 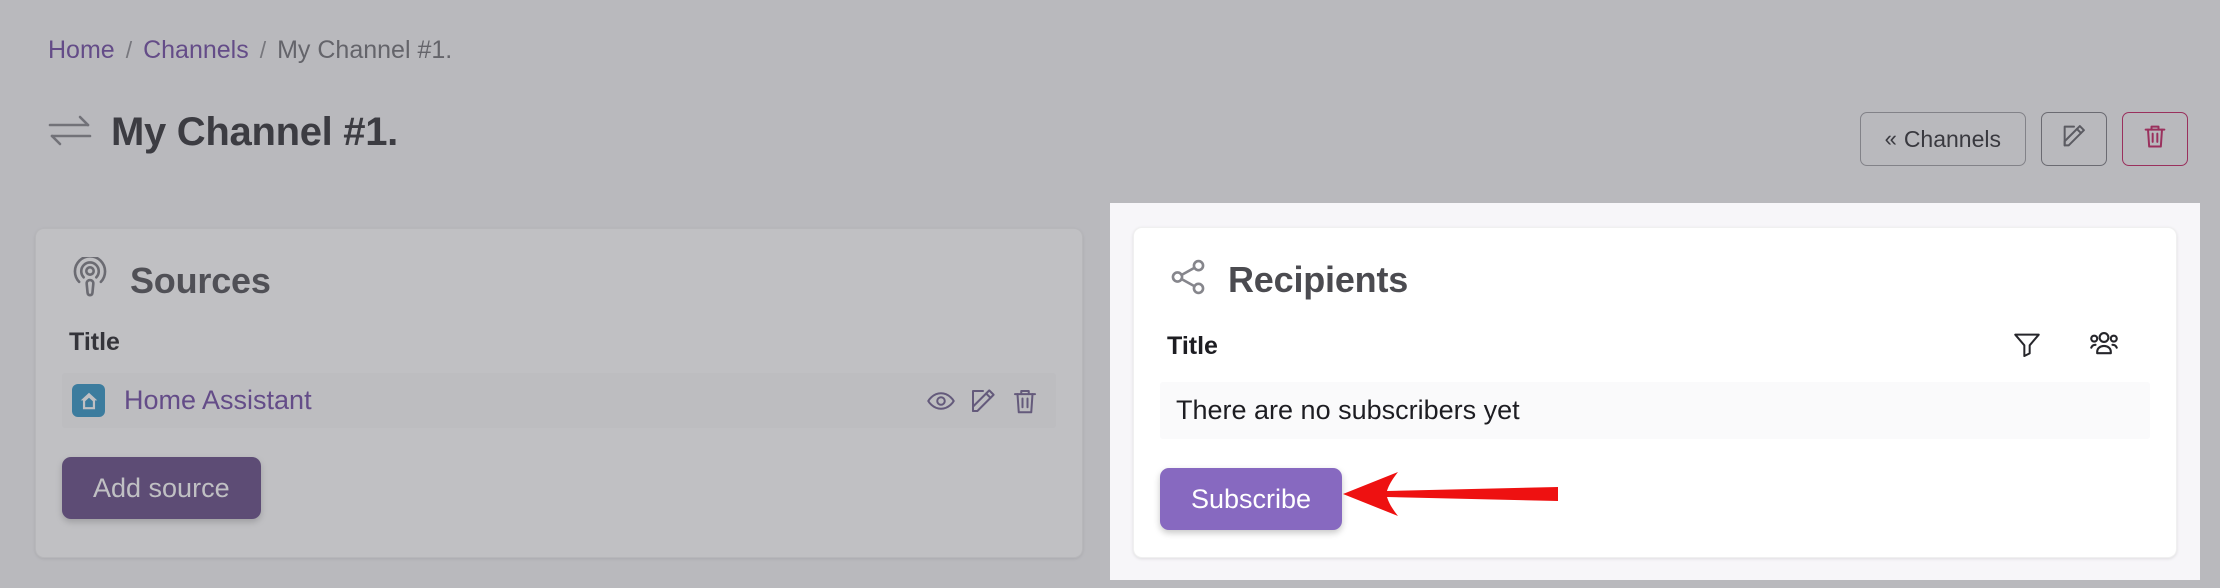 What do you see at coordinates (2077, 346) in the screenshot?
I see `recipients-tools` at bounding box center [2077, 346].